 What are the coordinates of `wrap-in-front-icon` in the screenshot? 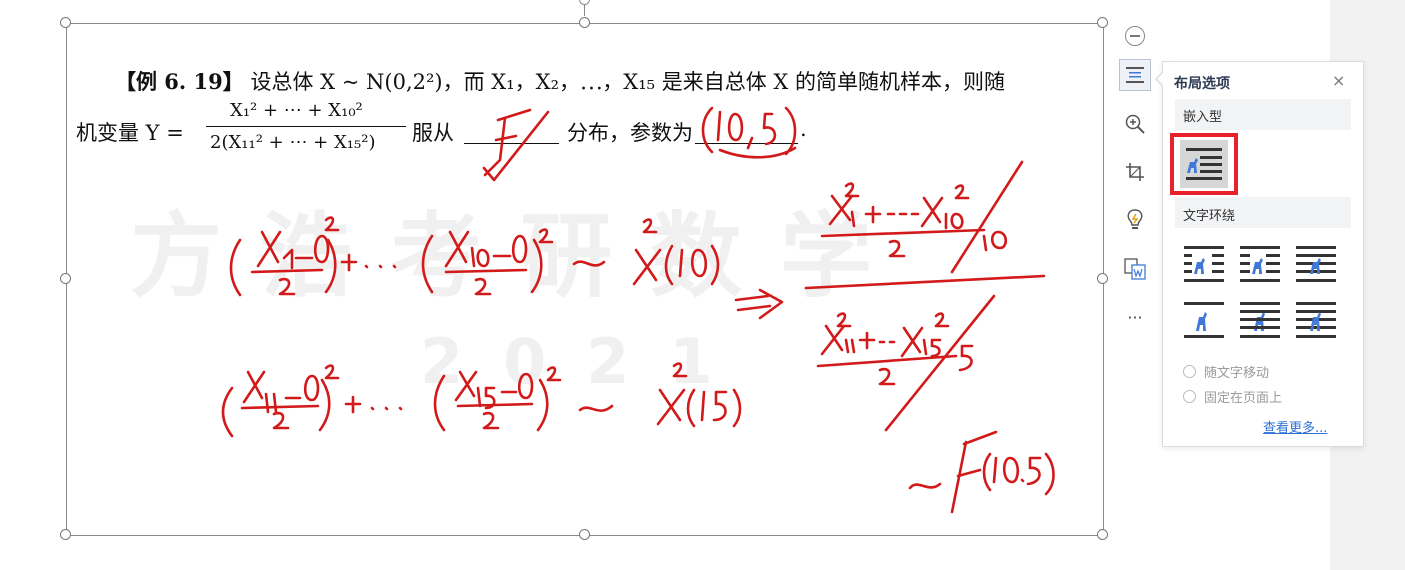 It's located at (1316, 320).